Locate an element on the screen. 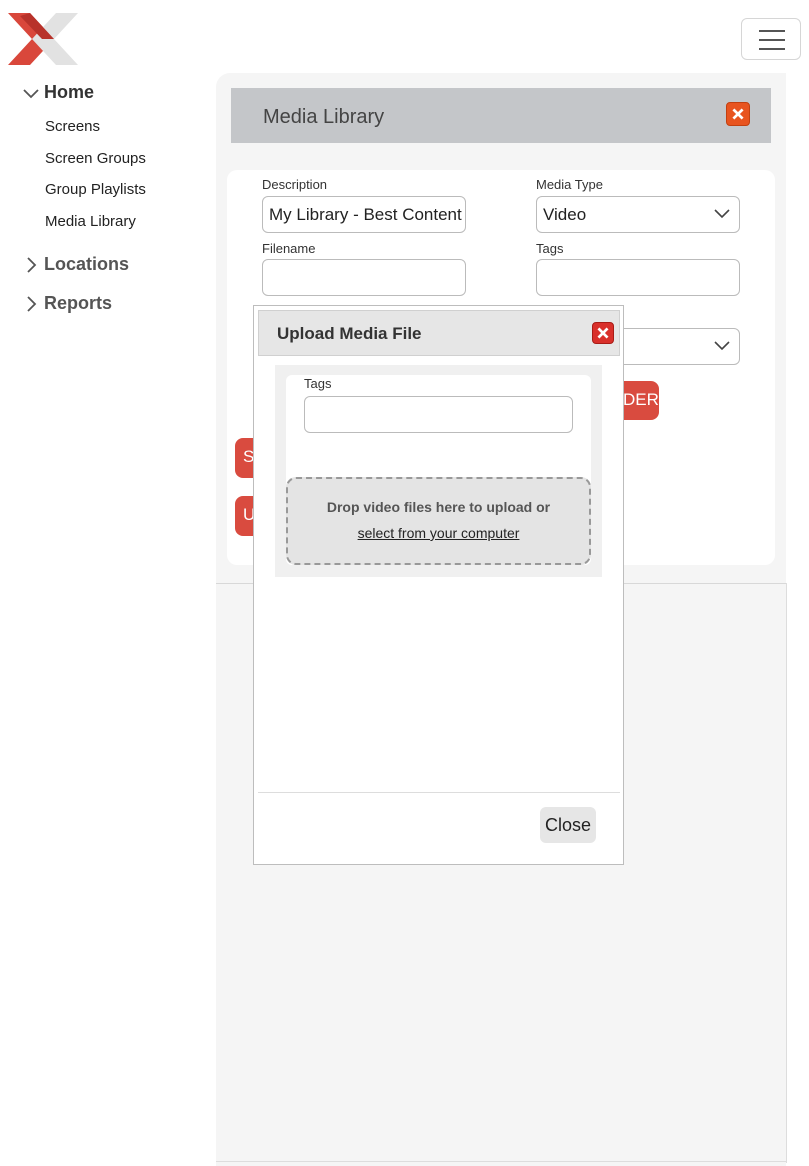 Image resolution: width=809 pixels, height=1166 pixels. nav-section-reports: Reports is located at coordinates (67, 303).